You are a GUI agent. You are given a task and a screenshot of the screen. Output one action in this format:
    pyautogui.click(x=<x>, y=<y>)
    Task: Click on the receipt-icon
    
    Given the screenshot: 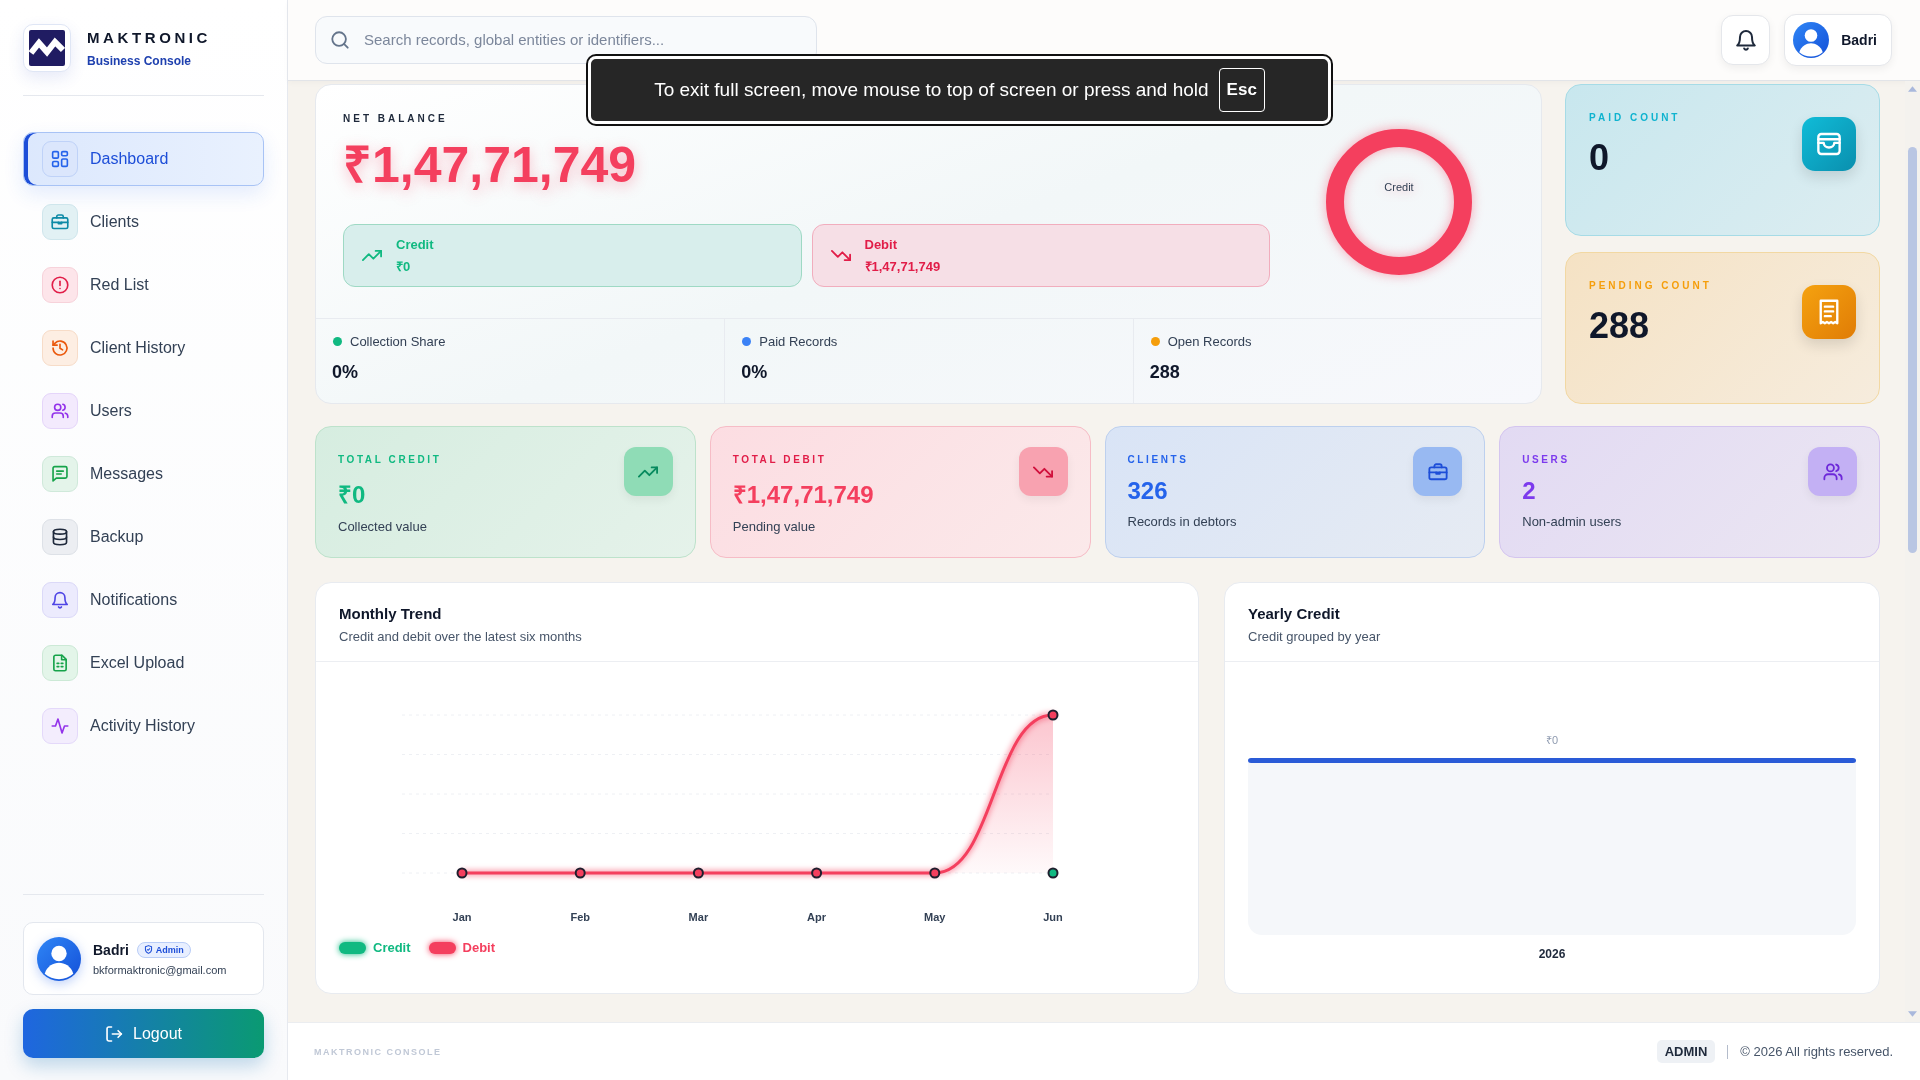 What is the action you would take?
    pyautogui.click(x=1829, y=312)
    